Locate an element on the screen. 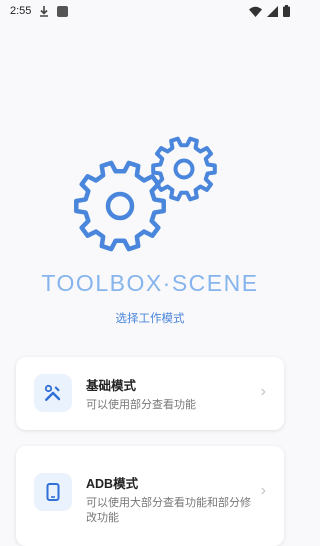 The height and width of the screenshot is (546, 320). basic-mode-card: 基础模式 可以使用部分查看功能 › is located at coordinates (150, 393).